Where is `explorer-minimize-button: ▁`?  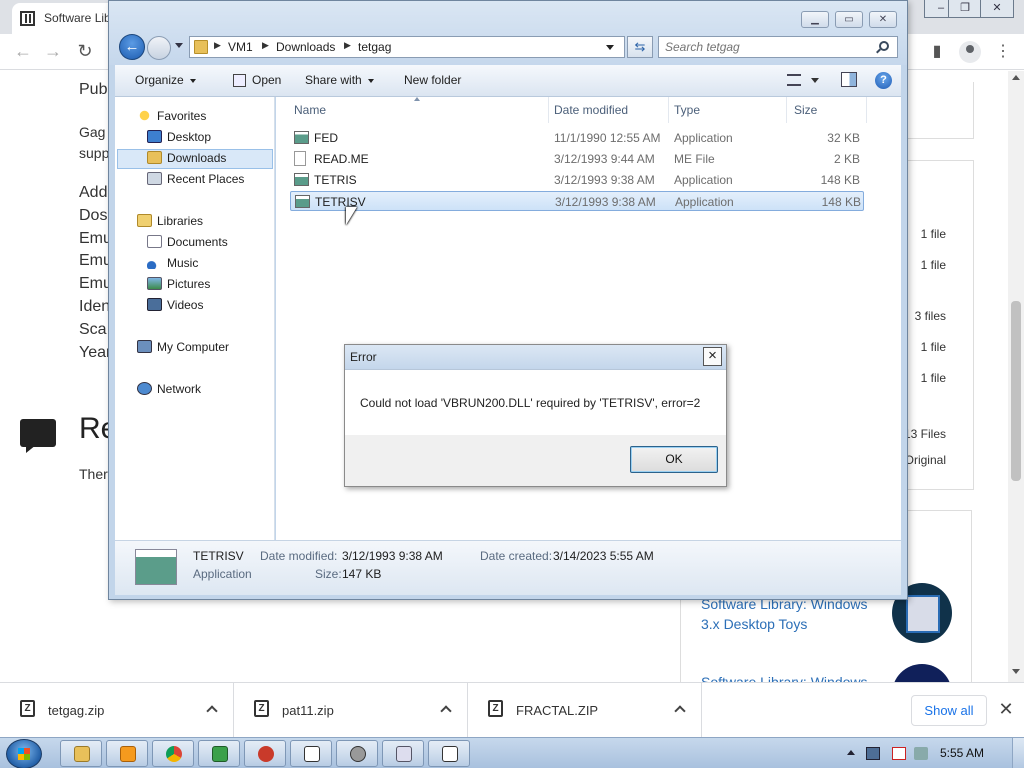
explorer-minimize-button: ▁ is located at coordinates (815, 19).